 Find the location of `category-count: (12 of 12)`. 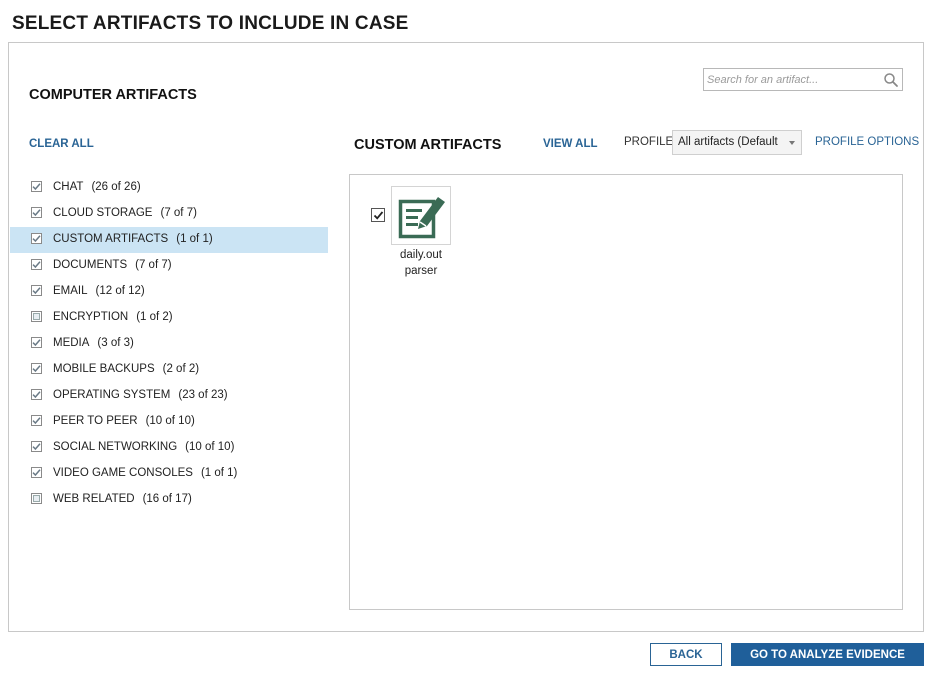

category-count: (12 of 12) is located at coordinates (120, 291).